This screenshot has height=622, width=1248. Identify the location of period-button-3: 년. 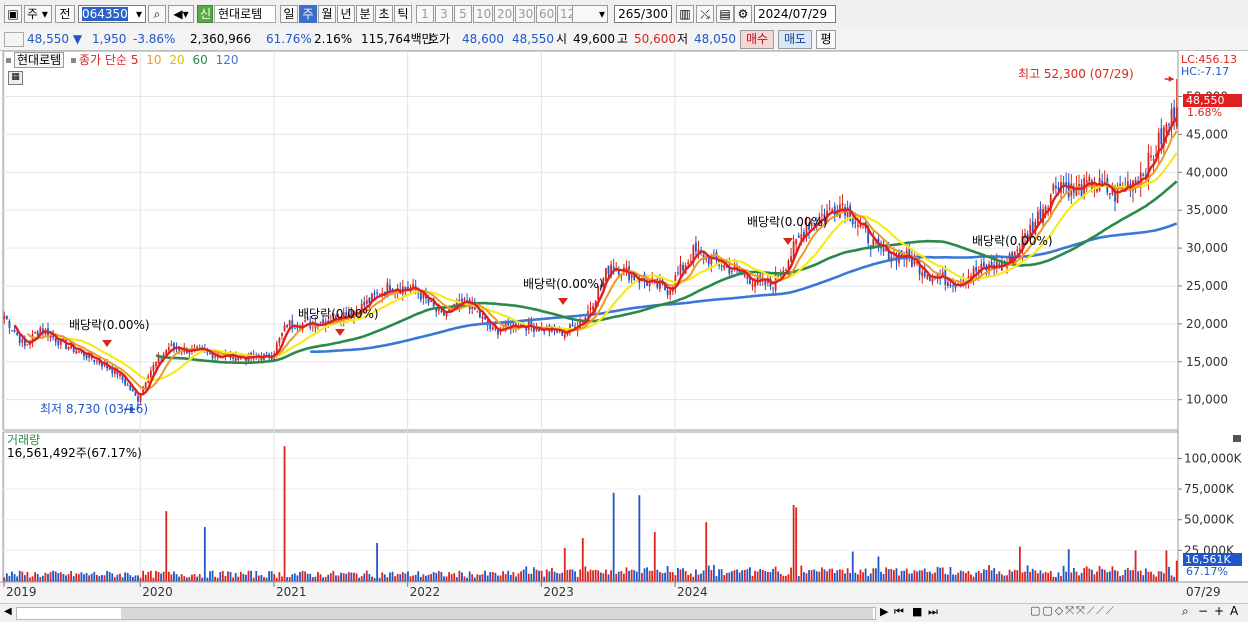
(346, 14).